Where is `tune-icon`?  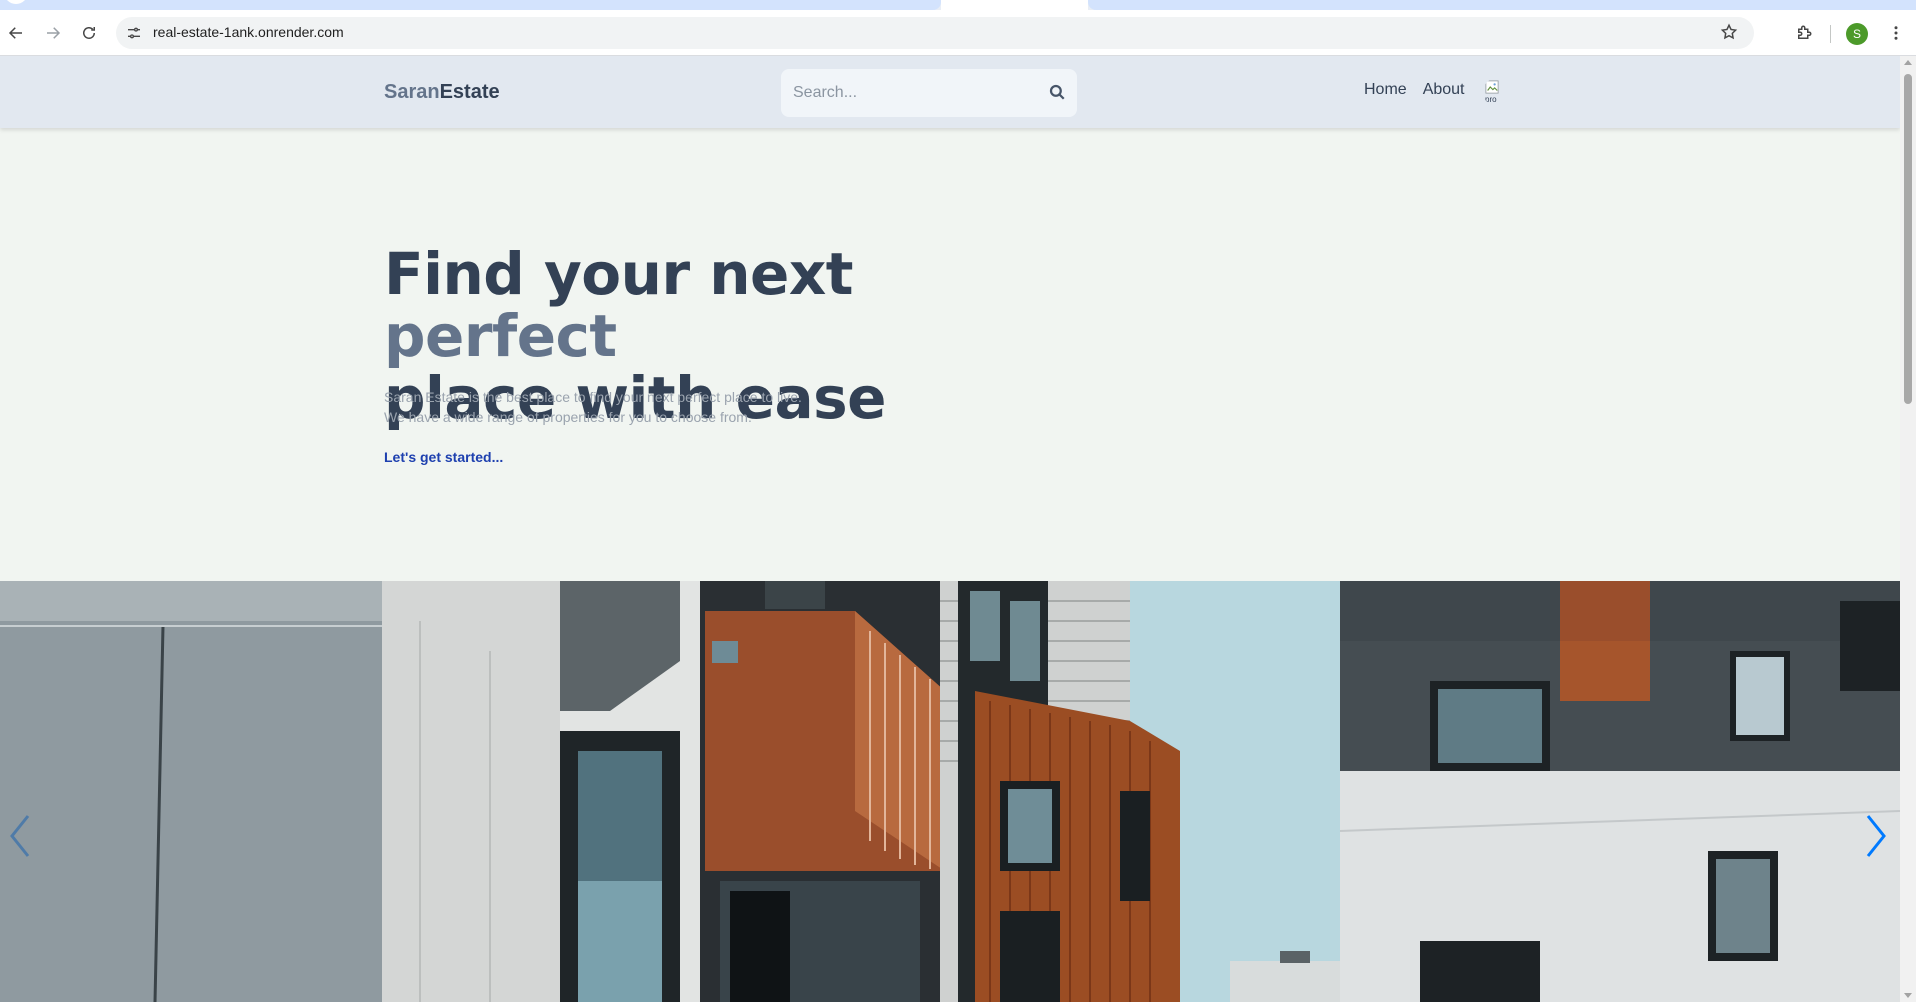 tune-icon is located at coordinates (134, 33).